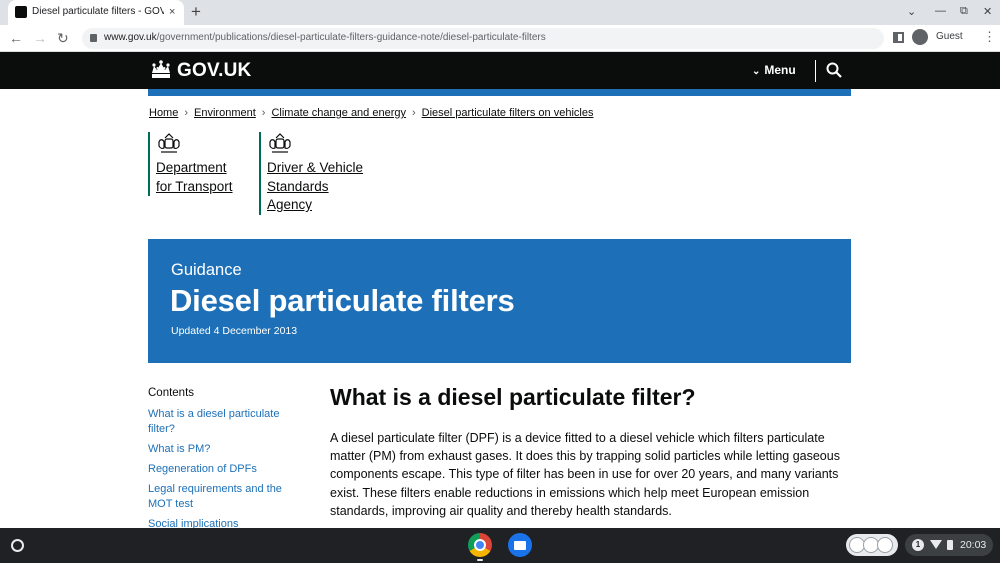 Image resolution: width=1000 pixels, height=563 pixels. Describe the element at coordinates (338, 113) in the screenshot. I see `breadcrumb-climate-change: Climate change and energy` at that location.